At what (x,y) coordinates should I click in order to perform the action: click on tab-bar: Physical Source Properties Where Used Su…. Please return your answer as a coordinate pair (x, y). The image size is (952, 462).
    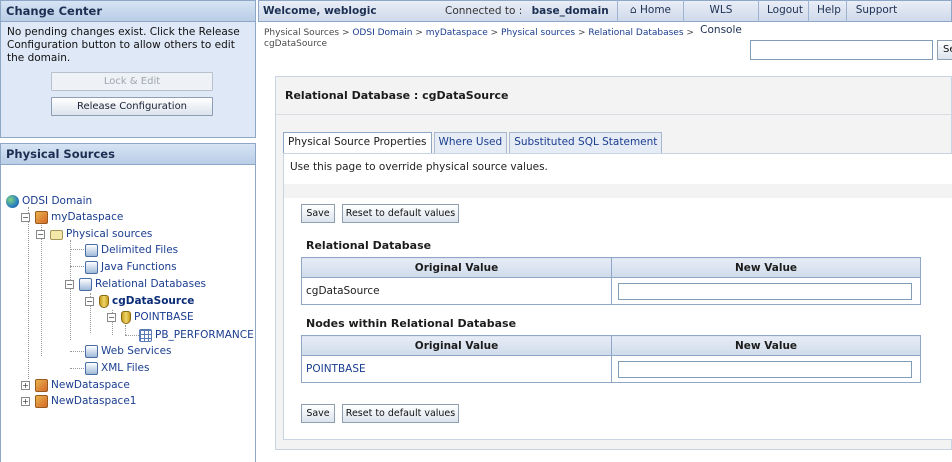
    Looking at the image, I should click on (473, 142).